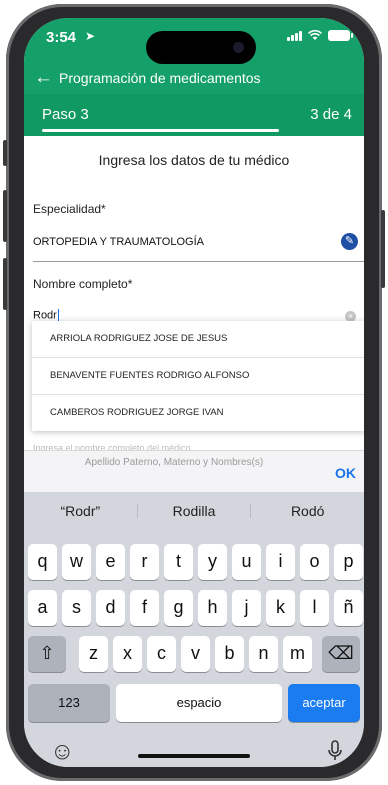  Describe the element at coordinates (69, 209) in the screenshot. I see `specialty-label: Especialidad*` at that location.